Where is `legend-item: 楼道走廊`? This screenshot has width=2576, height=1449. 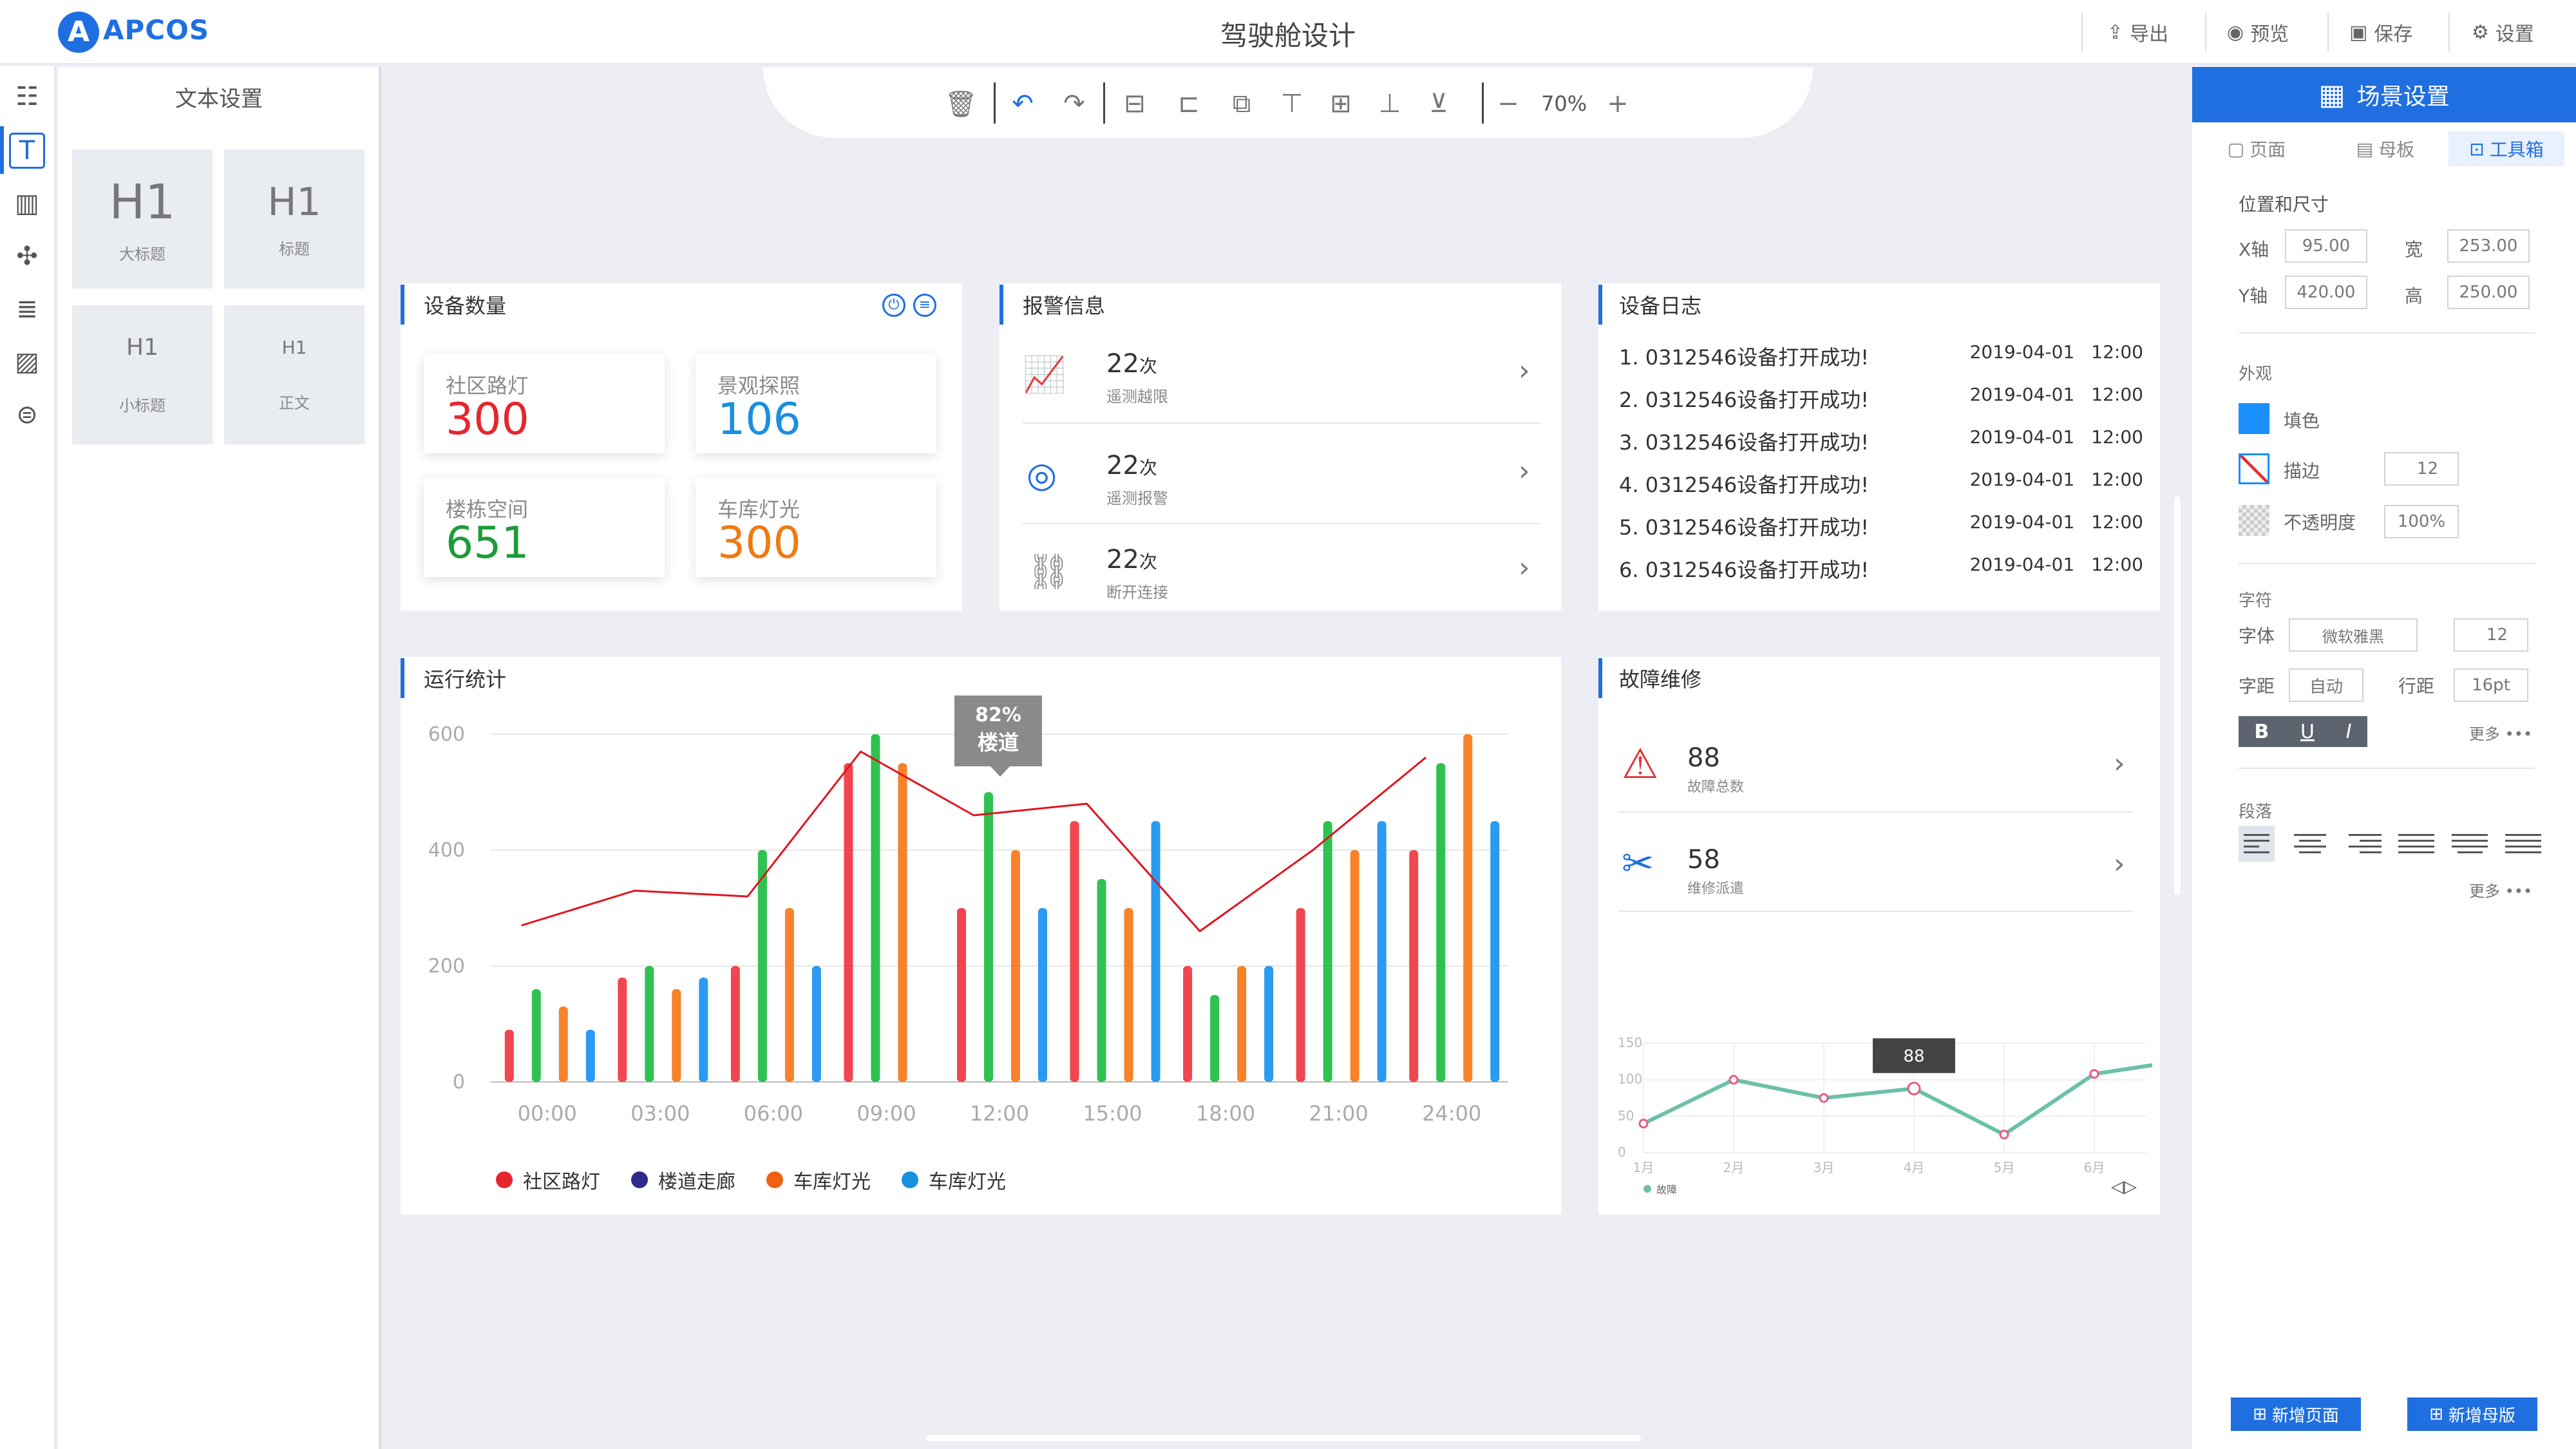
legend-item: 楼道走廊 is located at coordinates (683, 1180).